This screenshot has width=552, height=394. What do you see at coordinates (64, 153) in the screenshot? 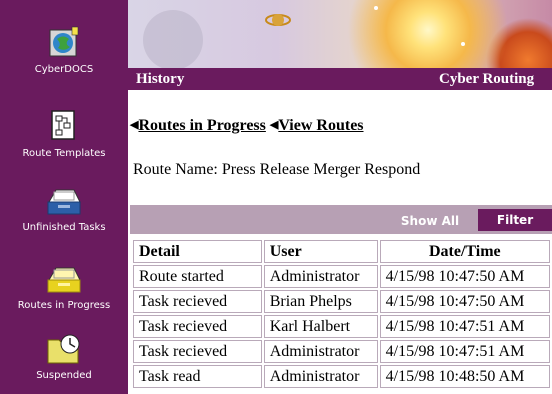
I see `nav-label: Route Templates` at bounding box center [64, 153].